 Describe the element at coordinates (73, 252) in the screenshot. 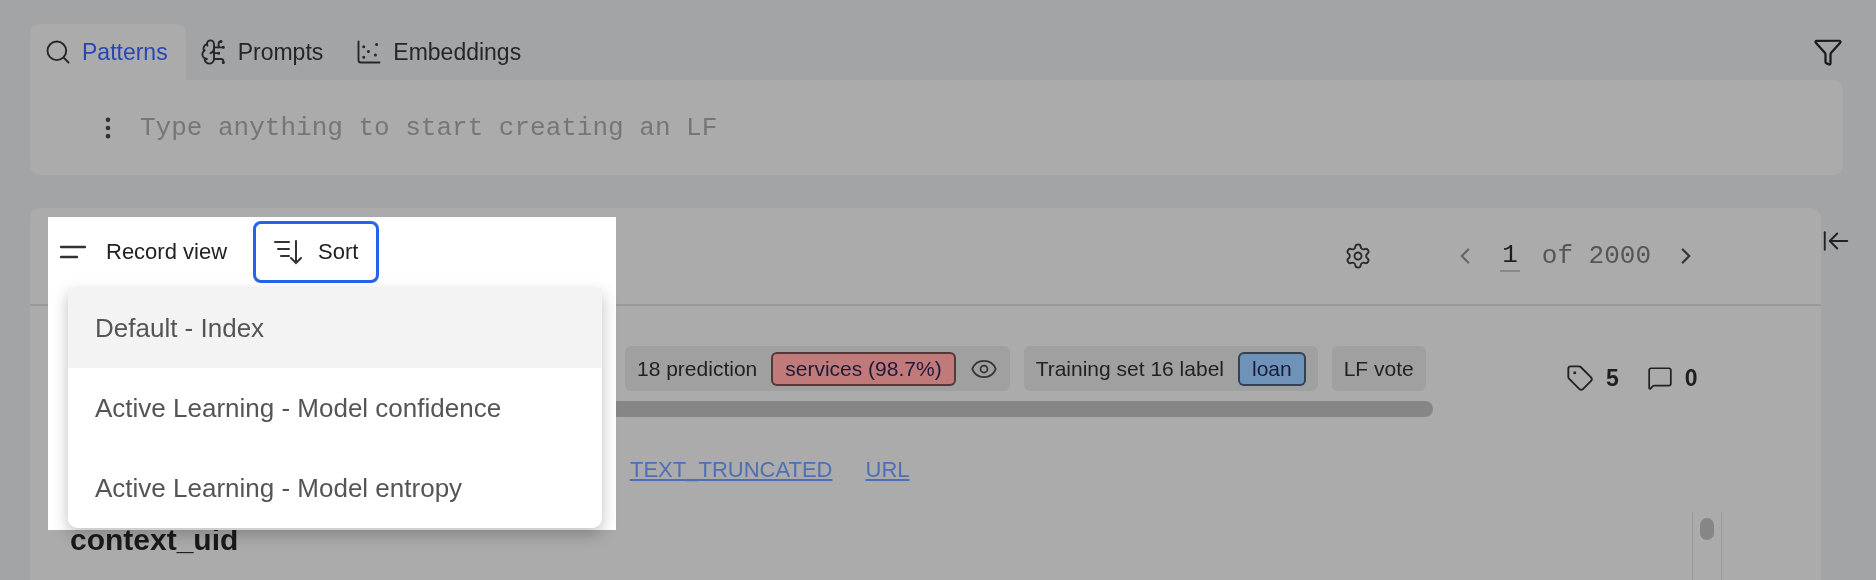

I see `lines-icon` at that location.